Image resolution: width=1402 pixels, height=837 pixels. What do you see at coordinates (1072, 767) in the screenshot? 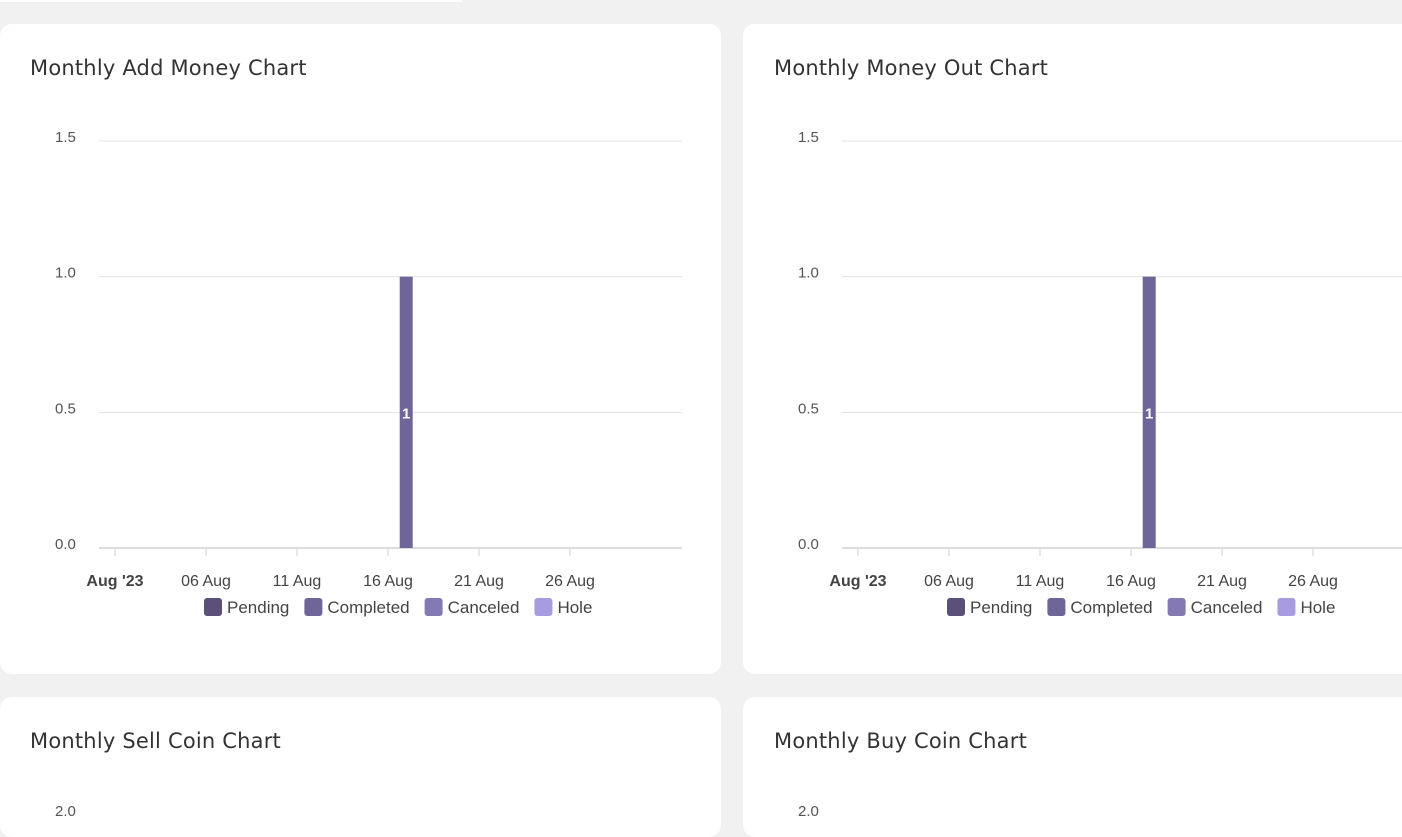
I see `buy-coin-chart-card: Monthly Buy Coin Chart 2.0` at bounding box center [1072, 767].